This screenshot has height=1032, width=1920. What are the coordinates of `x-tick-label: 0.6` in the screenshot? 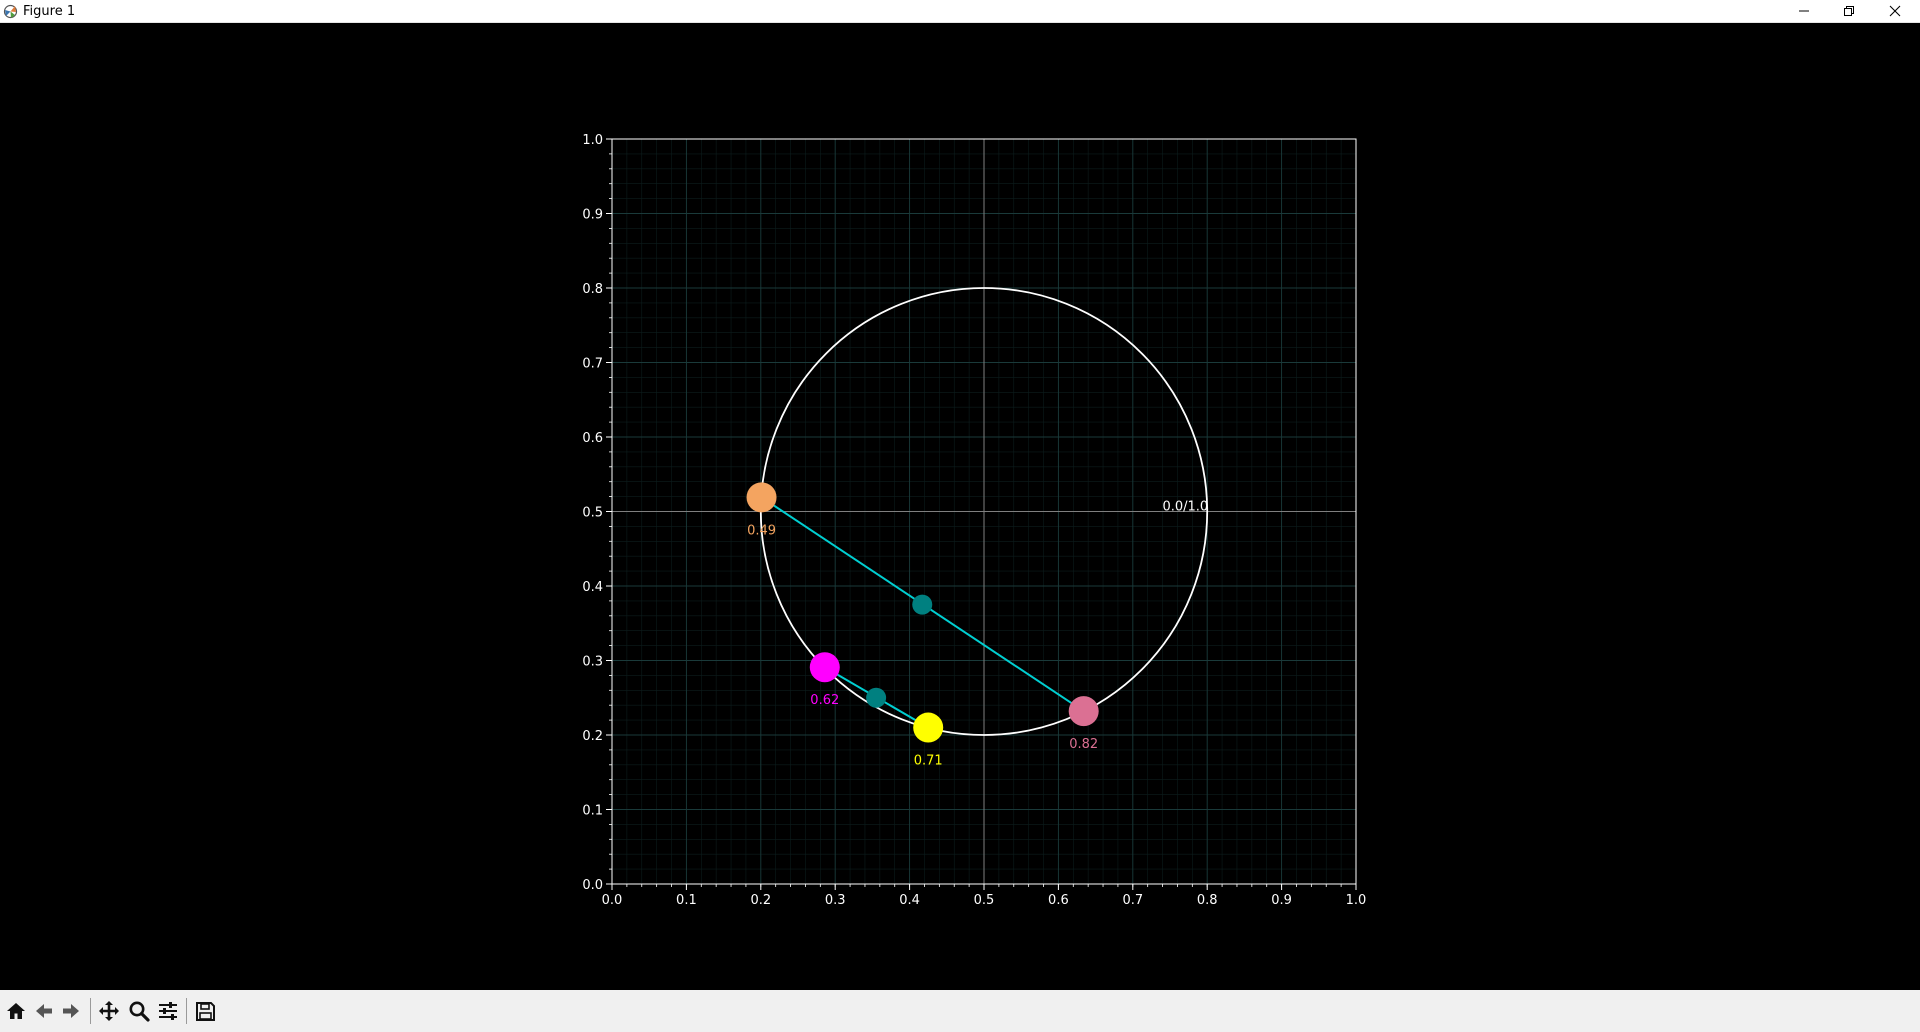 It's located at (1058, 900).